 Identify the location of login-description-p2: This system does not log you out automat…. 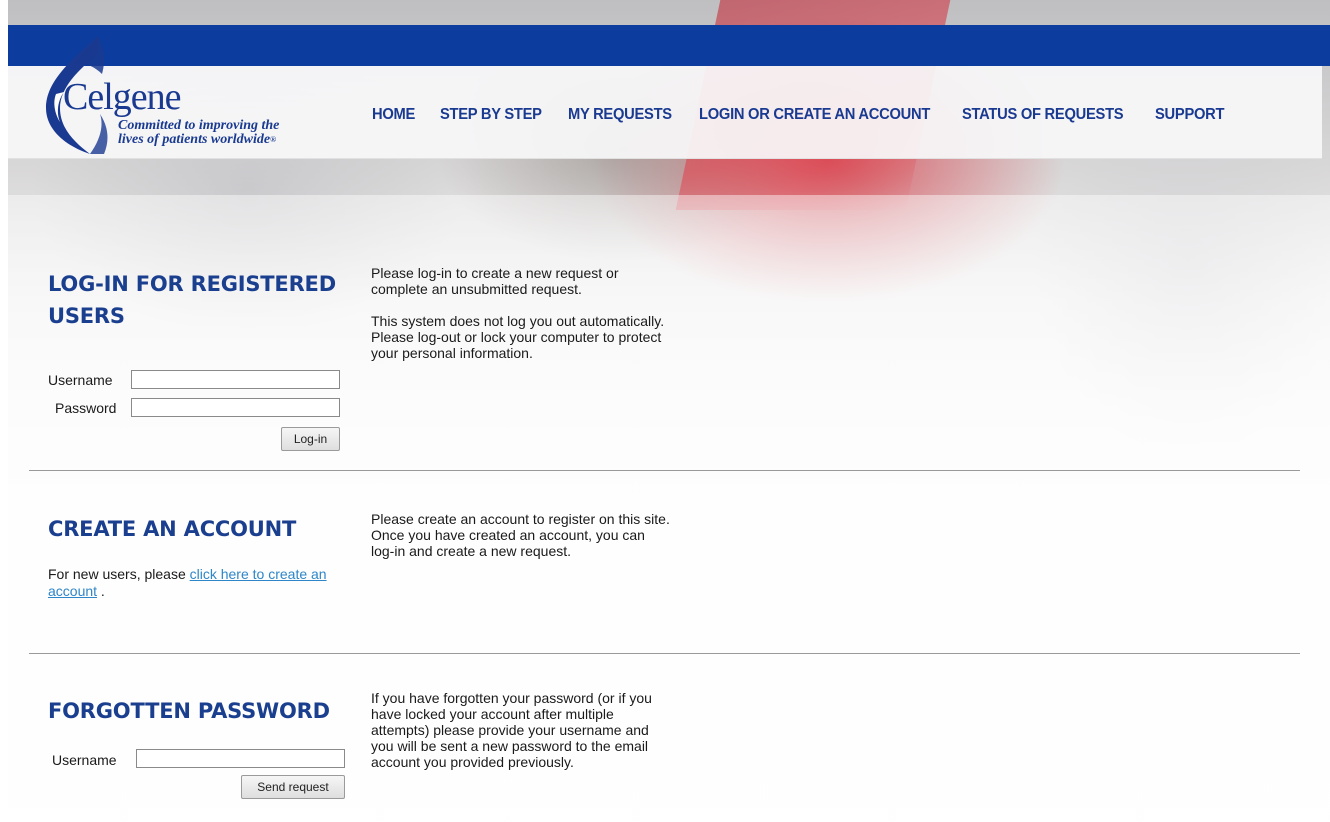
(518, 337).